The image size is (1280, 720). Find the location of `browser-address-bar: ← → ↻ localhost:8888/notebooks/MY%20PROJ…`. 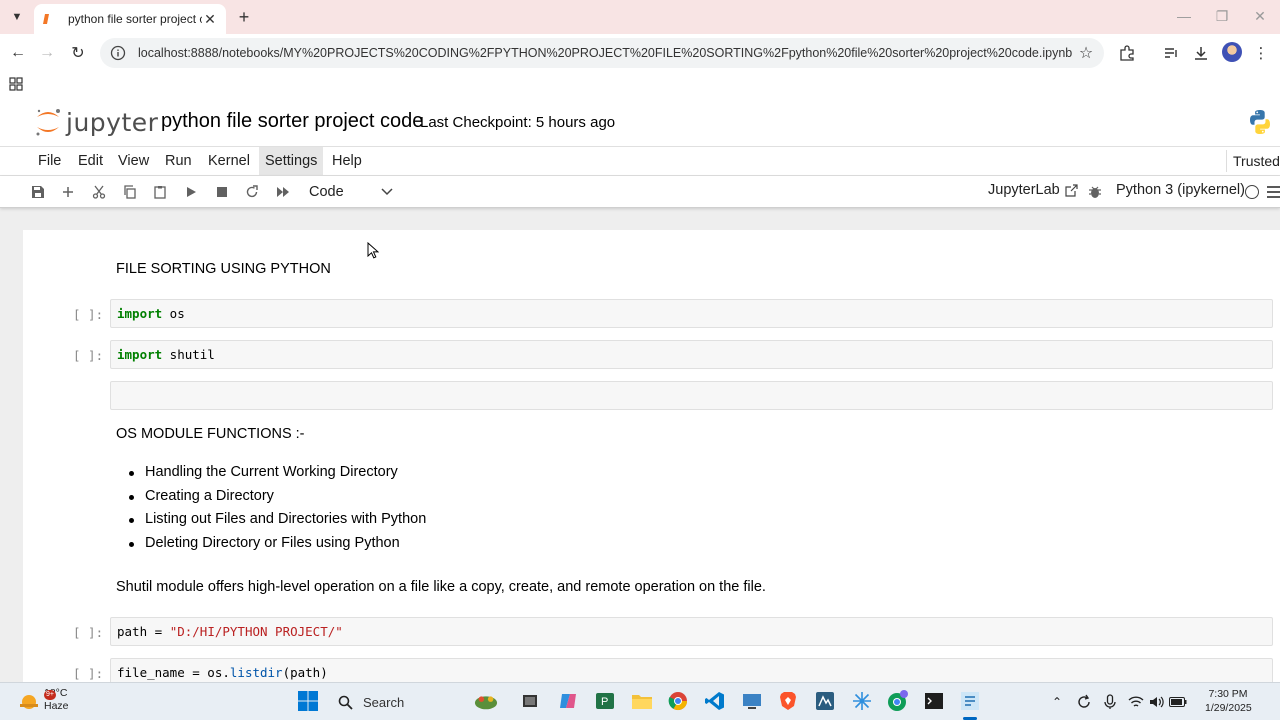

browser-address-bar: ← → ↻ localhost:8888/notebooks/MY%20PROJ… is located at coordinates (640, 53).